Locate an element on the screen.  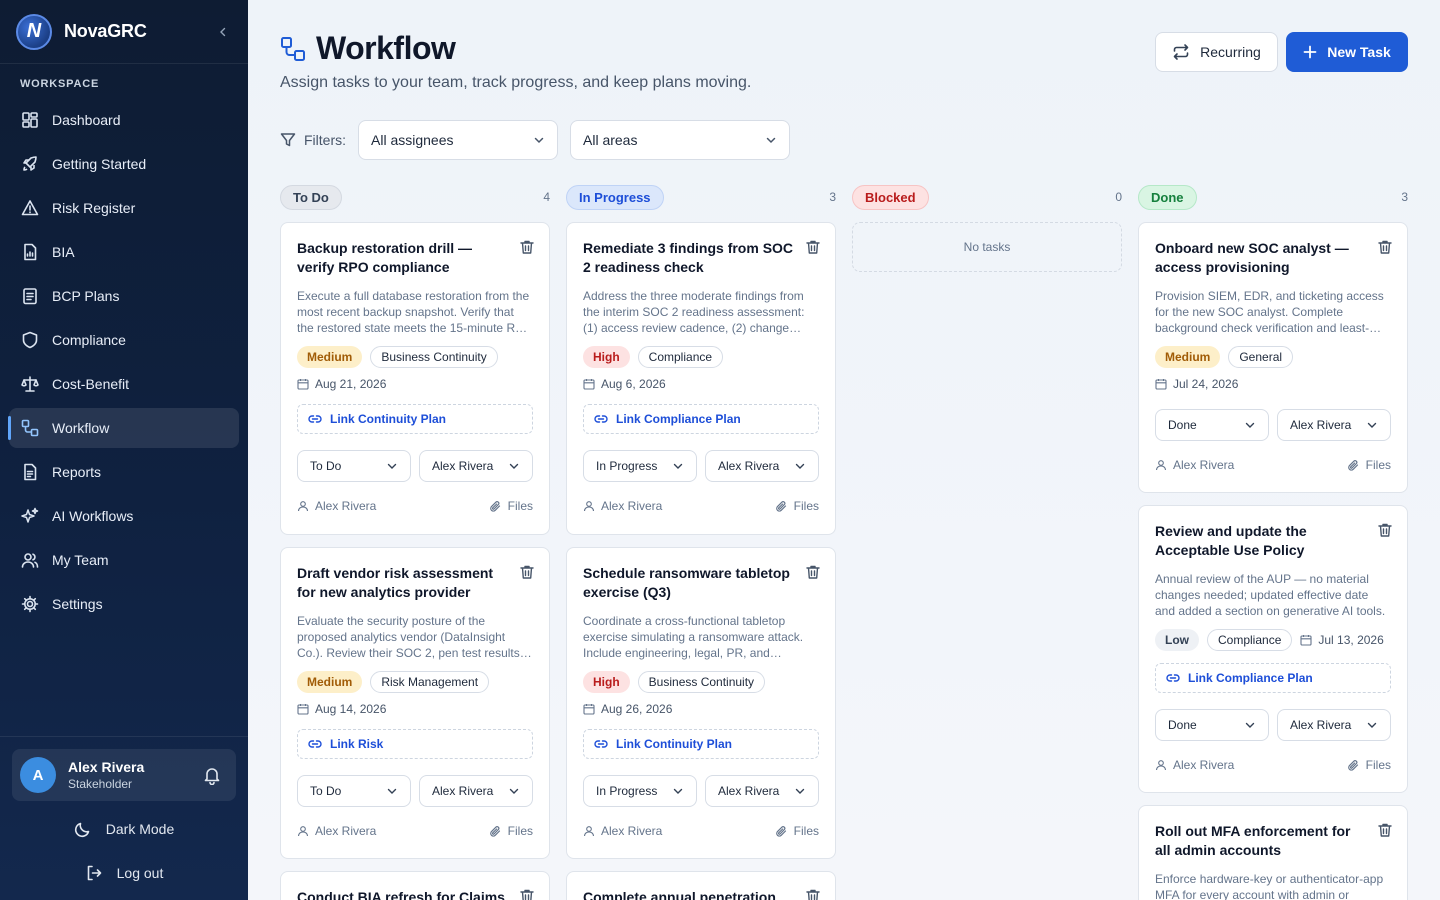
column-count: 3 is located at coordinates (1404, 197).